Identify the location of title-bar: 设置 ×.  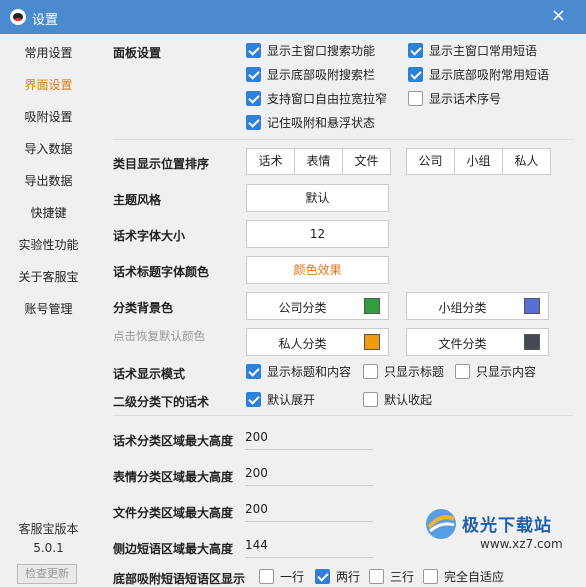
(293, 17).